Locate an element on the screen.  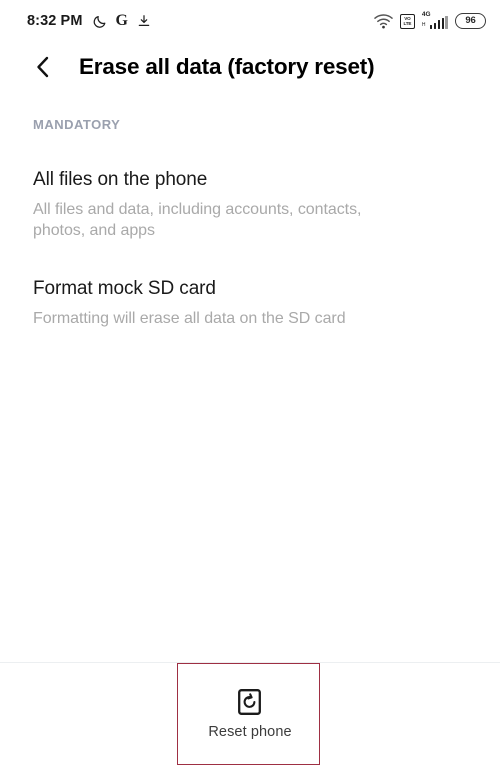
battery-level: 96 is located at coordinates (470, 21).